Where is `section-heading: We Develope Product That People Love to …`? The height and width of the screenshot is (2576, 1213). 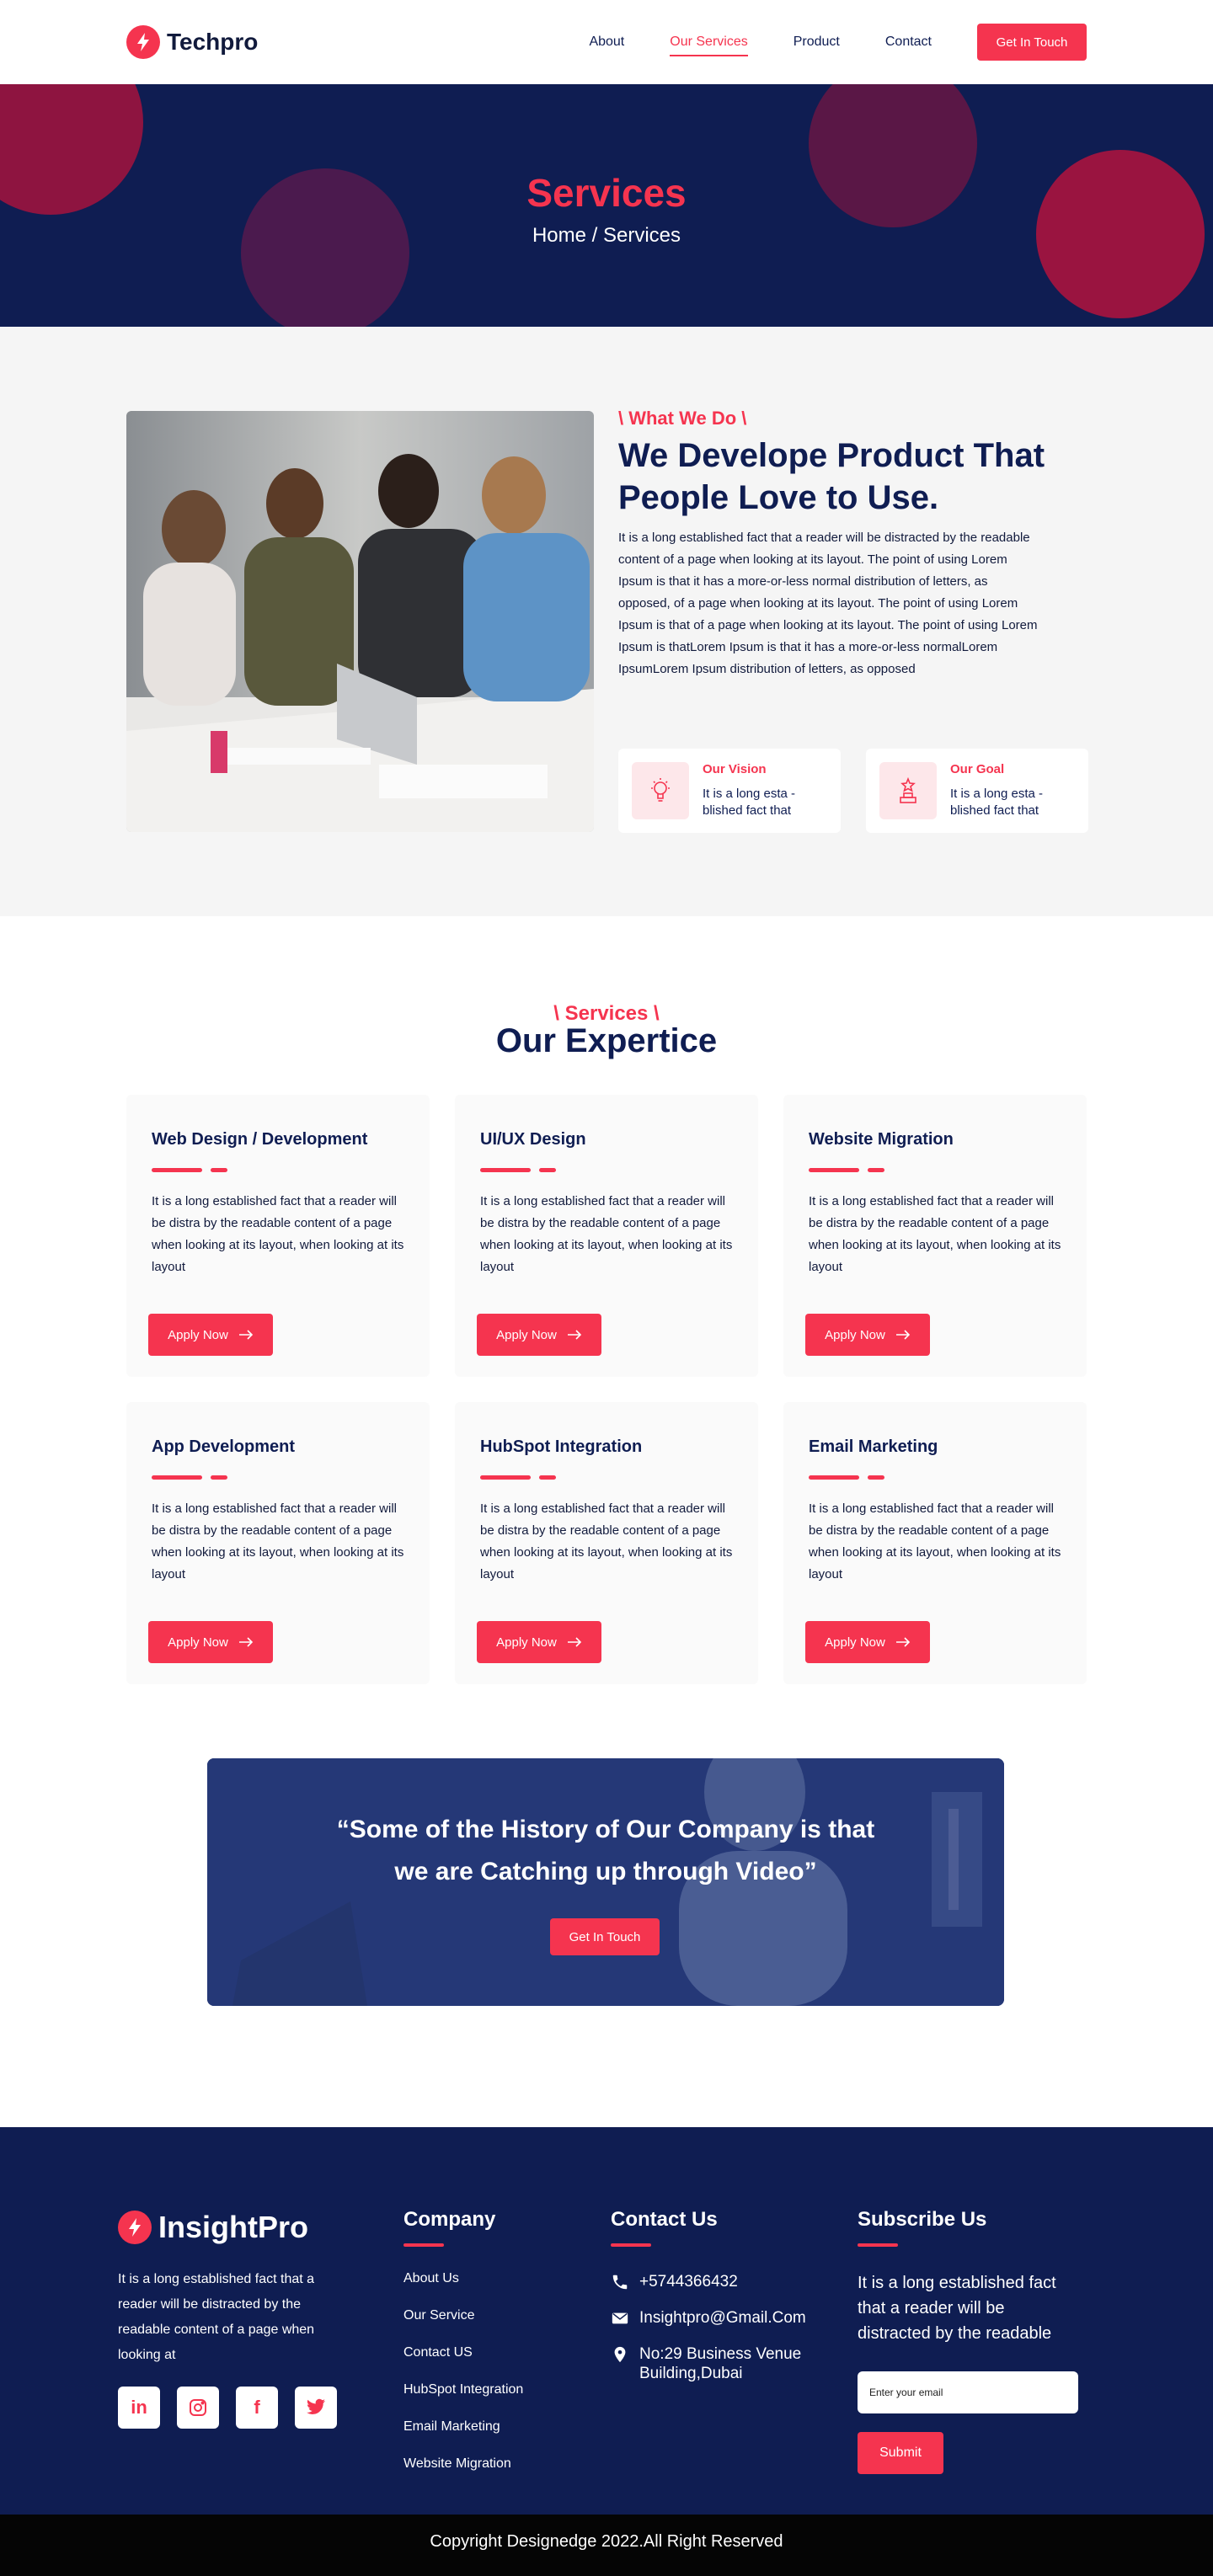 section-heading: We Develope Product That People Love to … is located at coordinates (831, 476).